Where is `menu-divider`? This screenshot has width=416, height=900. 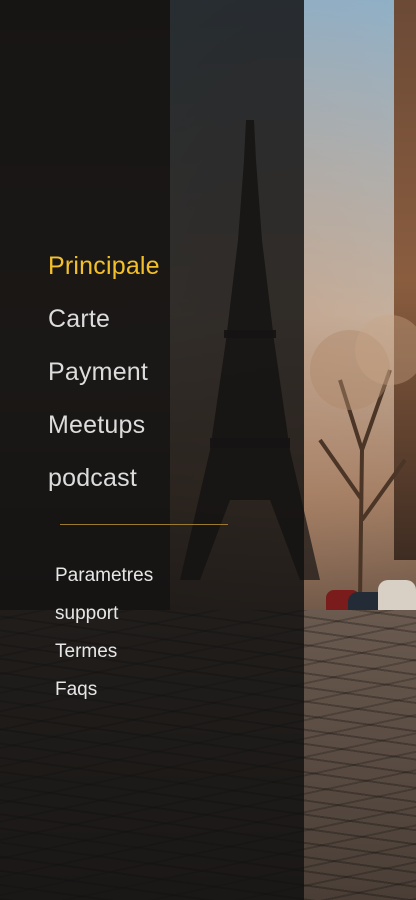 menu-divider is located at coordinates (144, 524).